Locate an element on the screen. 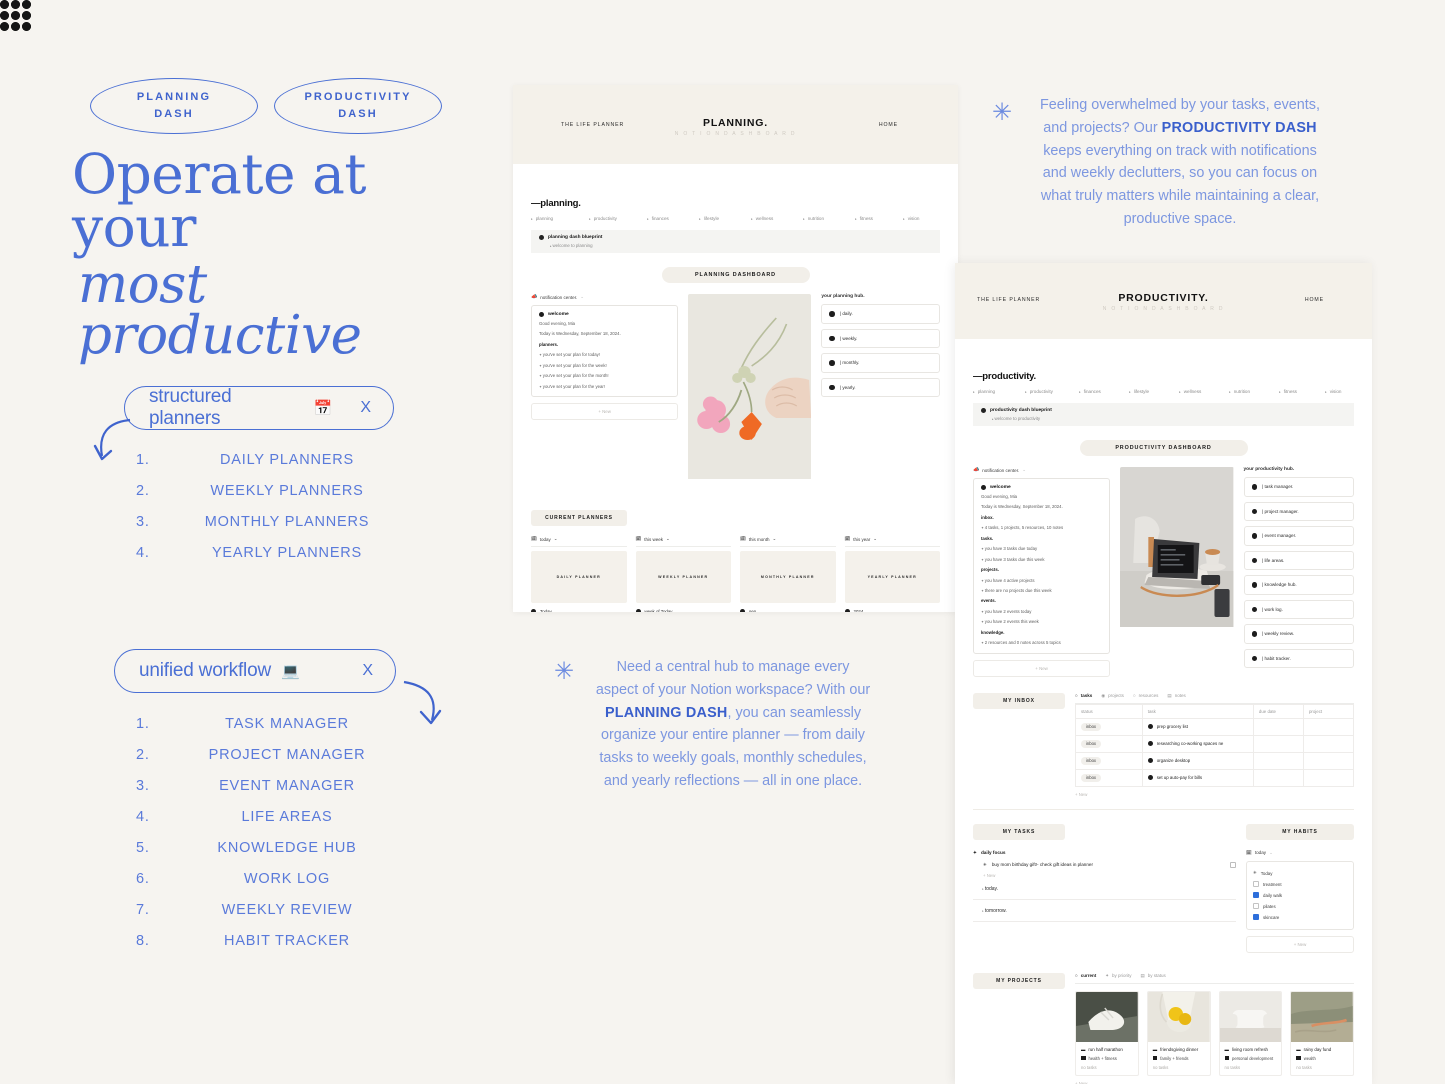 The image size is (1445, 1084). pill-productivity-dash: PRODUCTIVITY DASH is located at coordinates (358, 106).